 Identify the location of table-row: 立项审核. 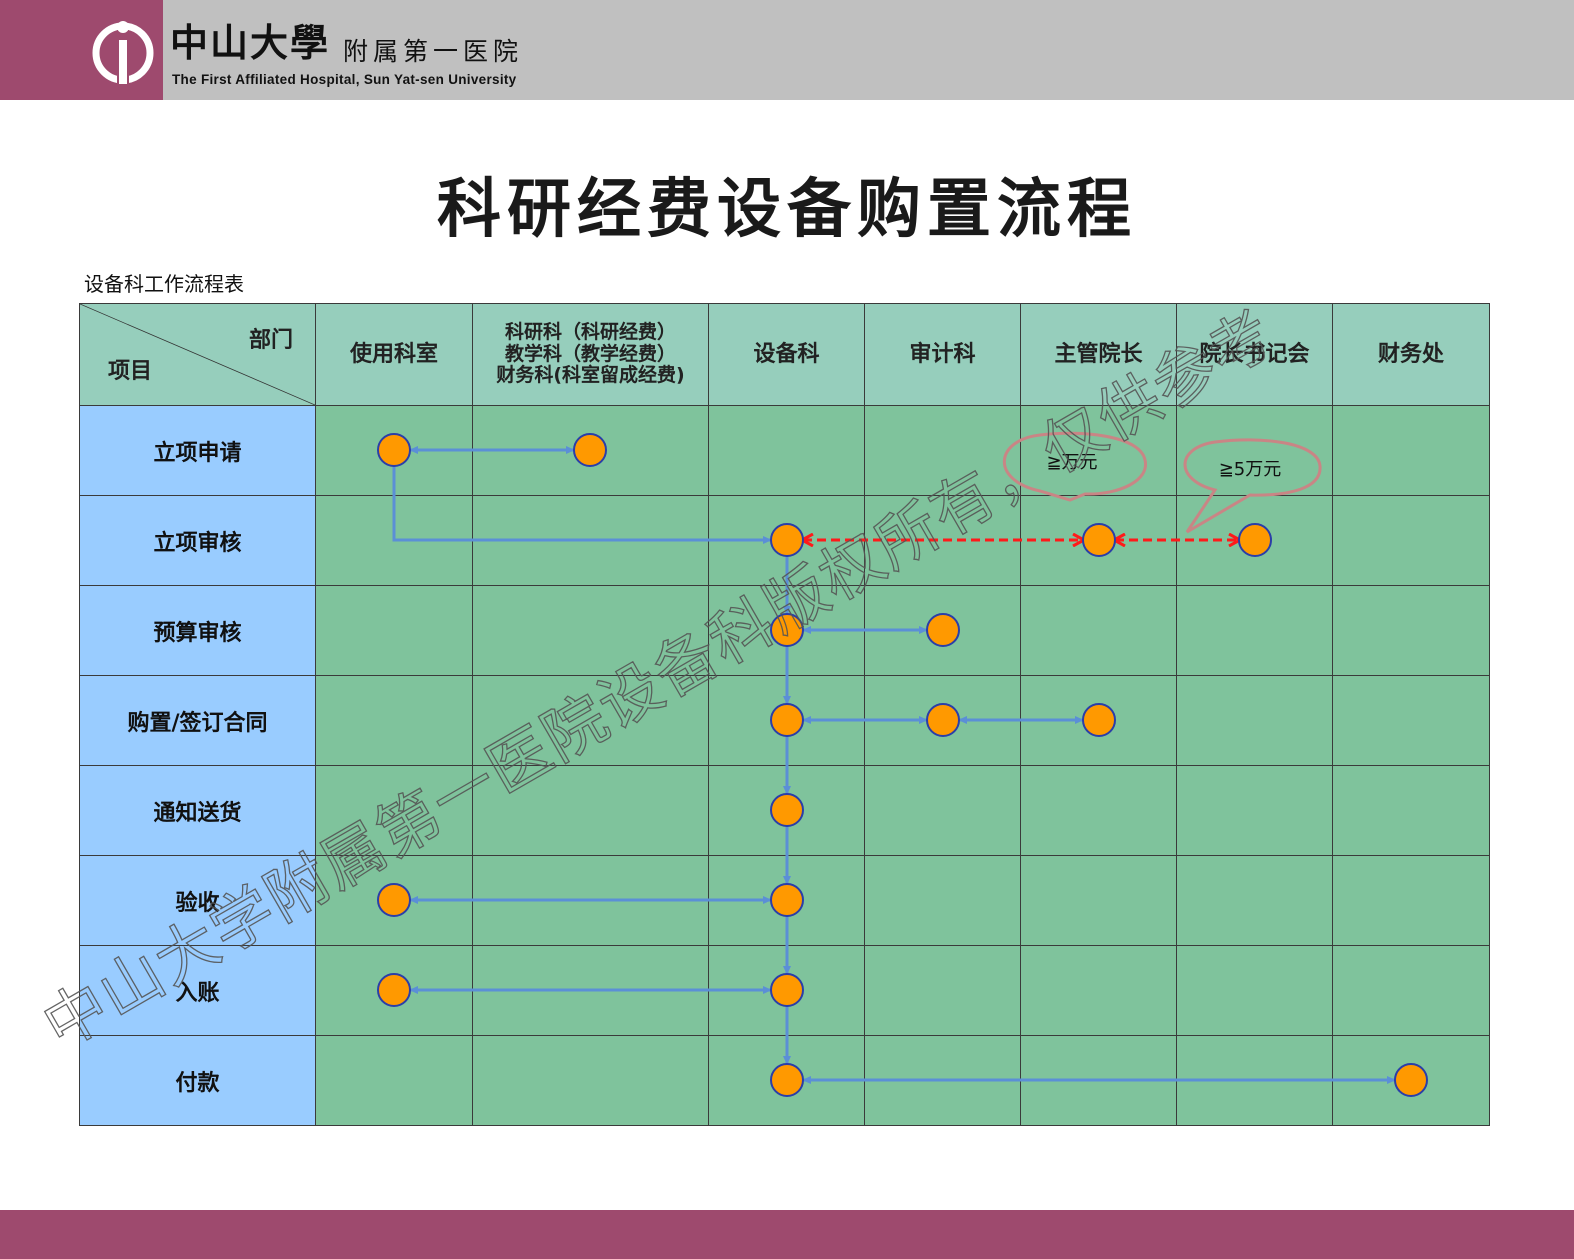
(784, 540).